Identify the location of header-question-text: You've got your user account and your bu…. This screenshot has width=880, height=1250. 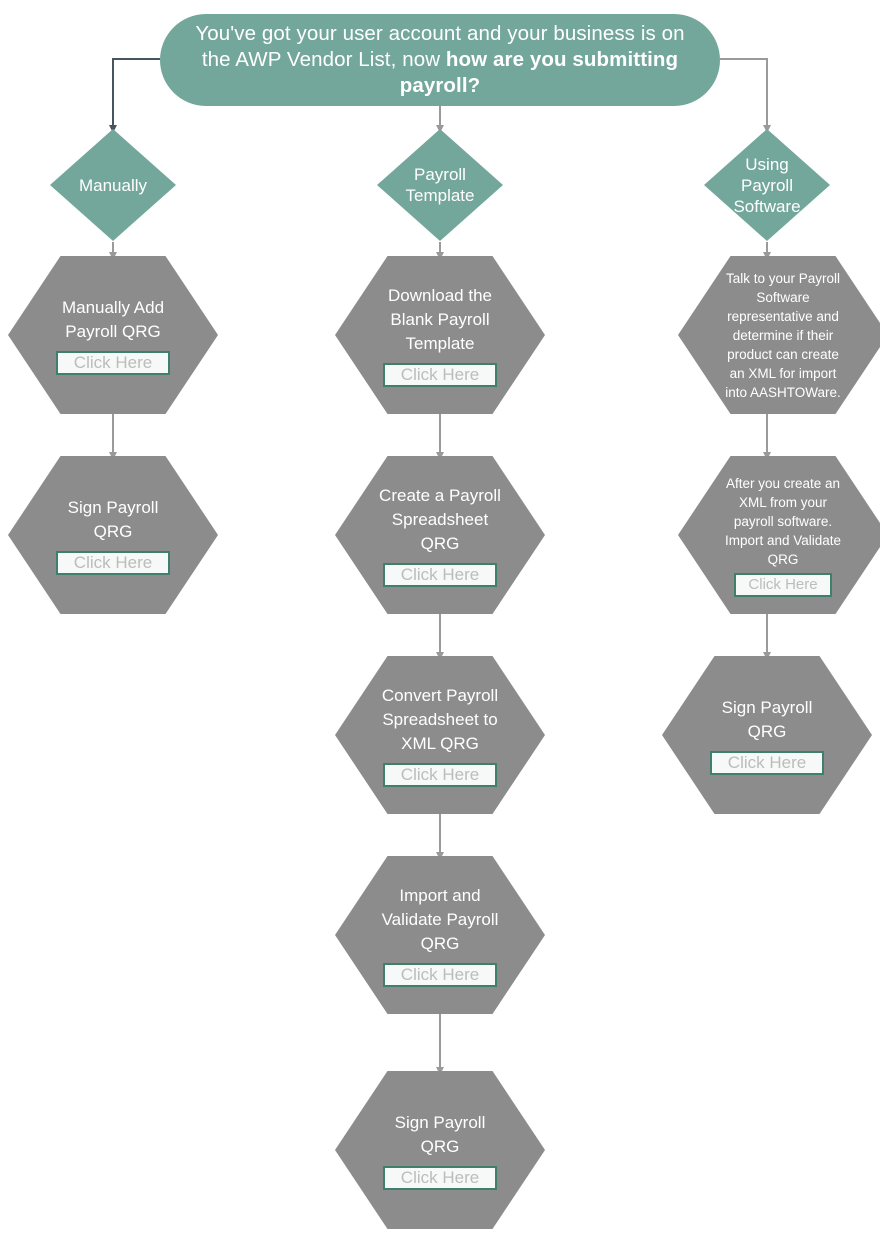
(440, 60).